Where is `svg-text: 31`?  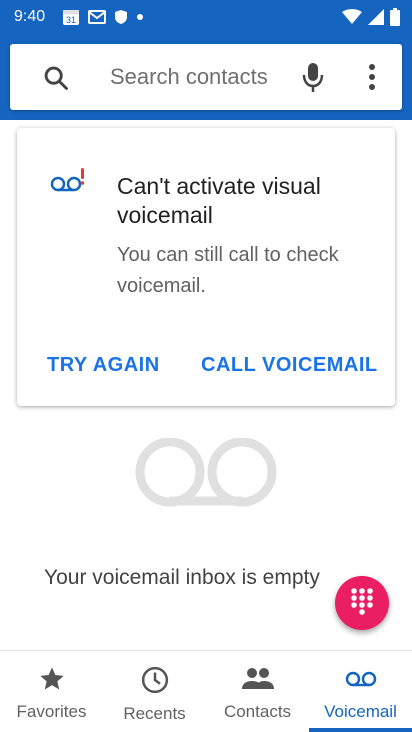
svg-text: 31 is located at coordinates (71, 20).